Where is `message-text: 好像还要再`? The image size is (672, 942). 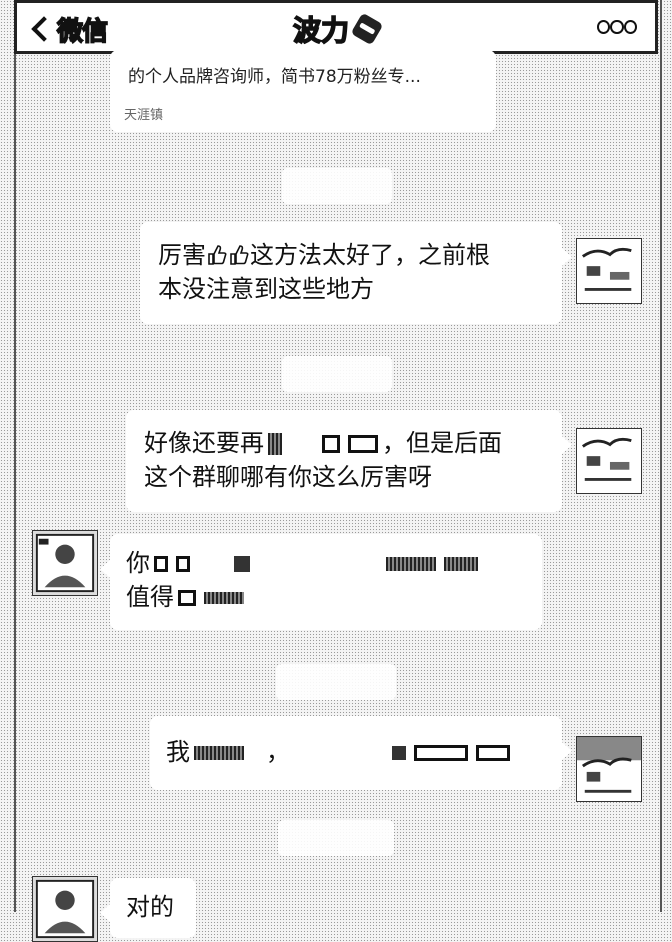
message-text: 好像还要再 is located at coordinates (204, 443).